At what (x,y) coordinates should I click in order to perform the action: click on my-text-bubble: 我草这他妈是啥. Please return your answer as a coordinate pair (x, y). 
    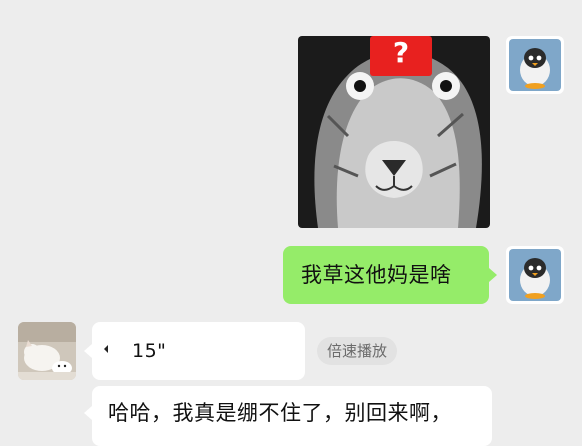
    Looking at the image, I should click on (386, 275).